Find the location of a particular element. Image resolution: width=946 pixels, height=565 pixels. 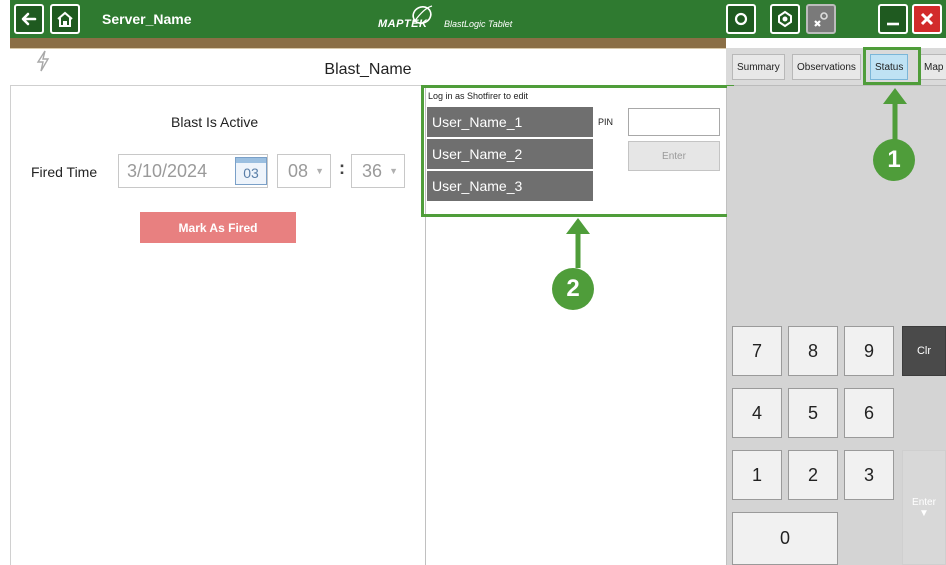

refresh-button is located at coordinates (741, 19).